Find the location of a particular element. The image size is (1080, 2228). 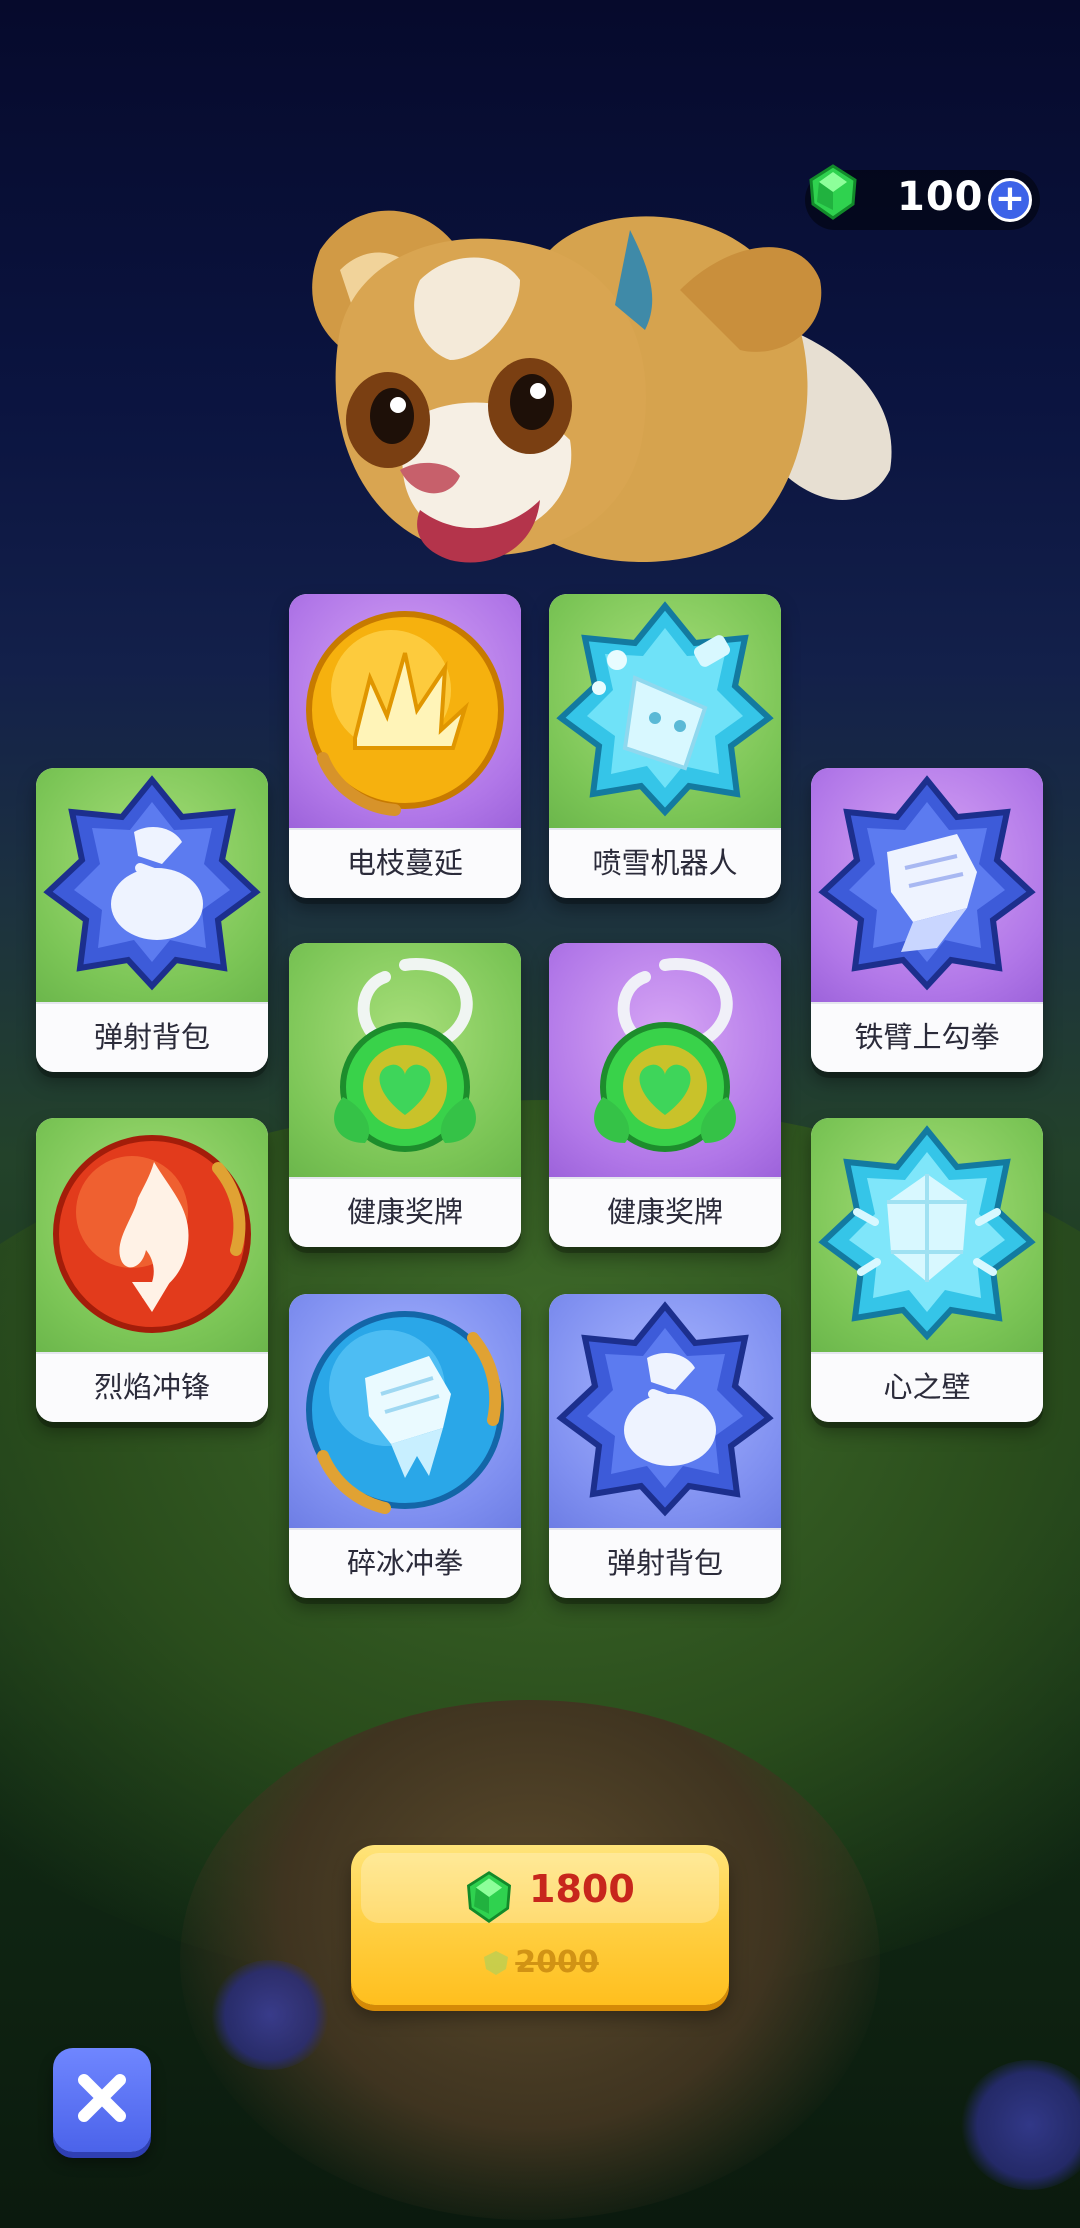

original-price: 2000 is located at coordinates (540, 1962).